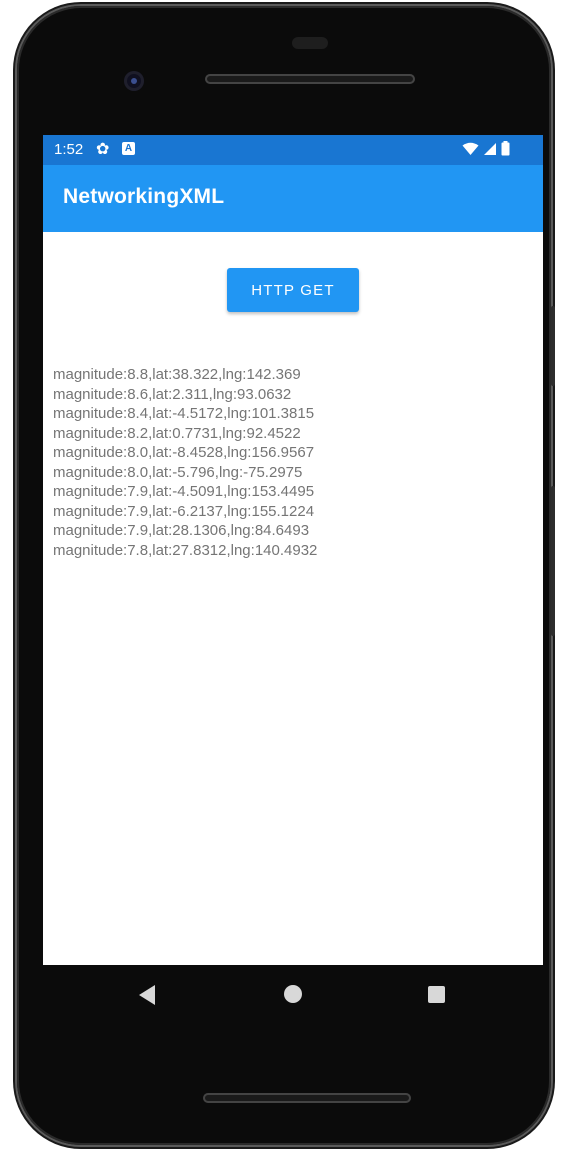 The image size is (568, 1151). What do you see at coordinates (184, 491) in the screenshot?
I see `list-item: magnitude:7.9,lat:-4.5091,lng:153.4495` at bounding box center [184, 491].